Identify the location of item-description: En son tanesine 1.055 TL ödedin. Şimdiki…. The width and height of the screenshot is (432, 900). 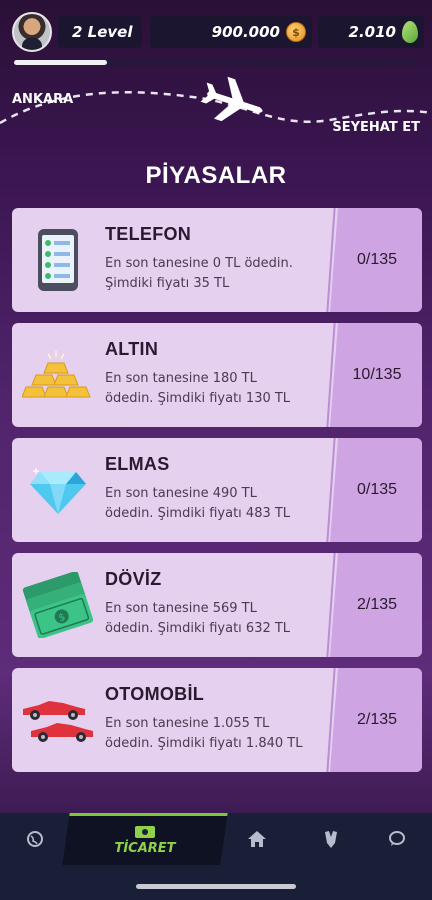
(221, 734).